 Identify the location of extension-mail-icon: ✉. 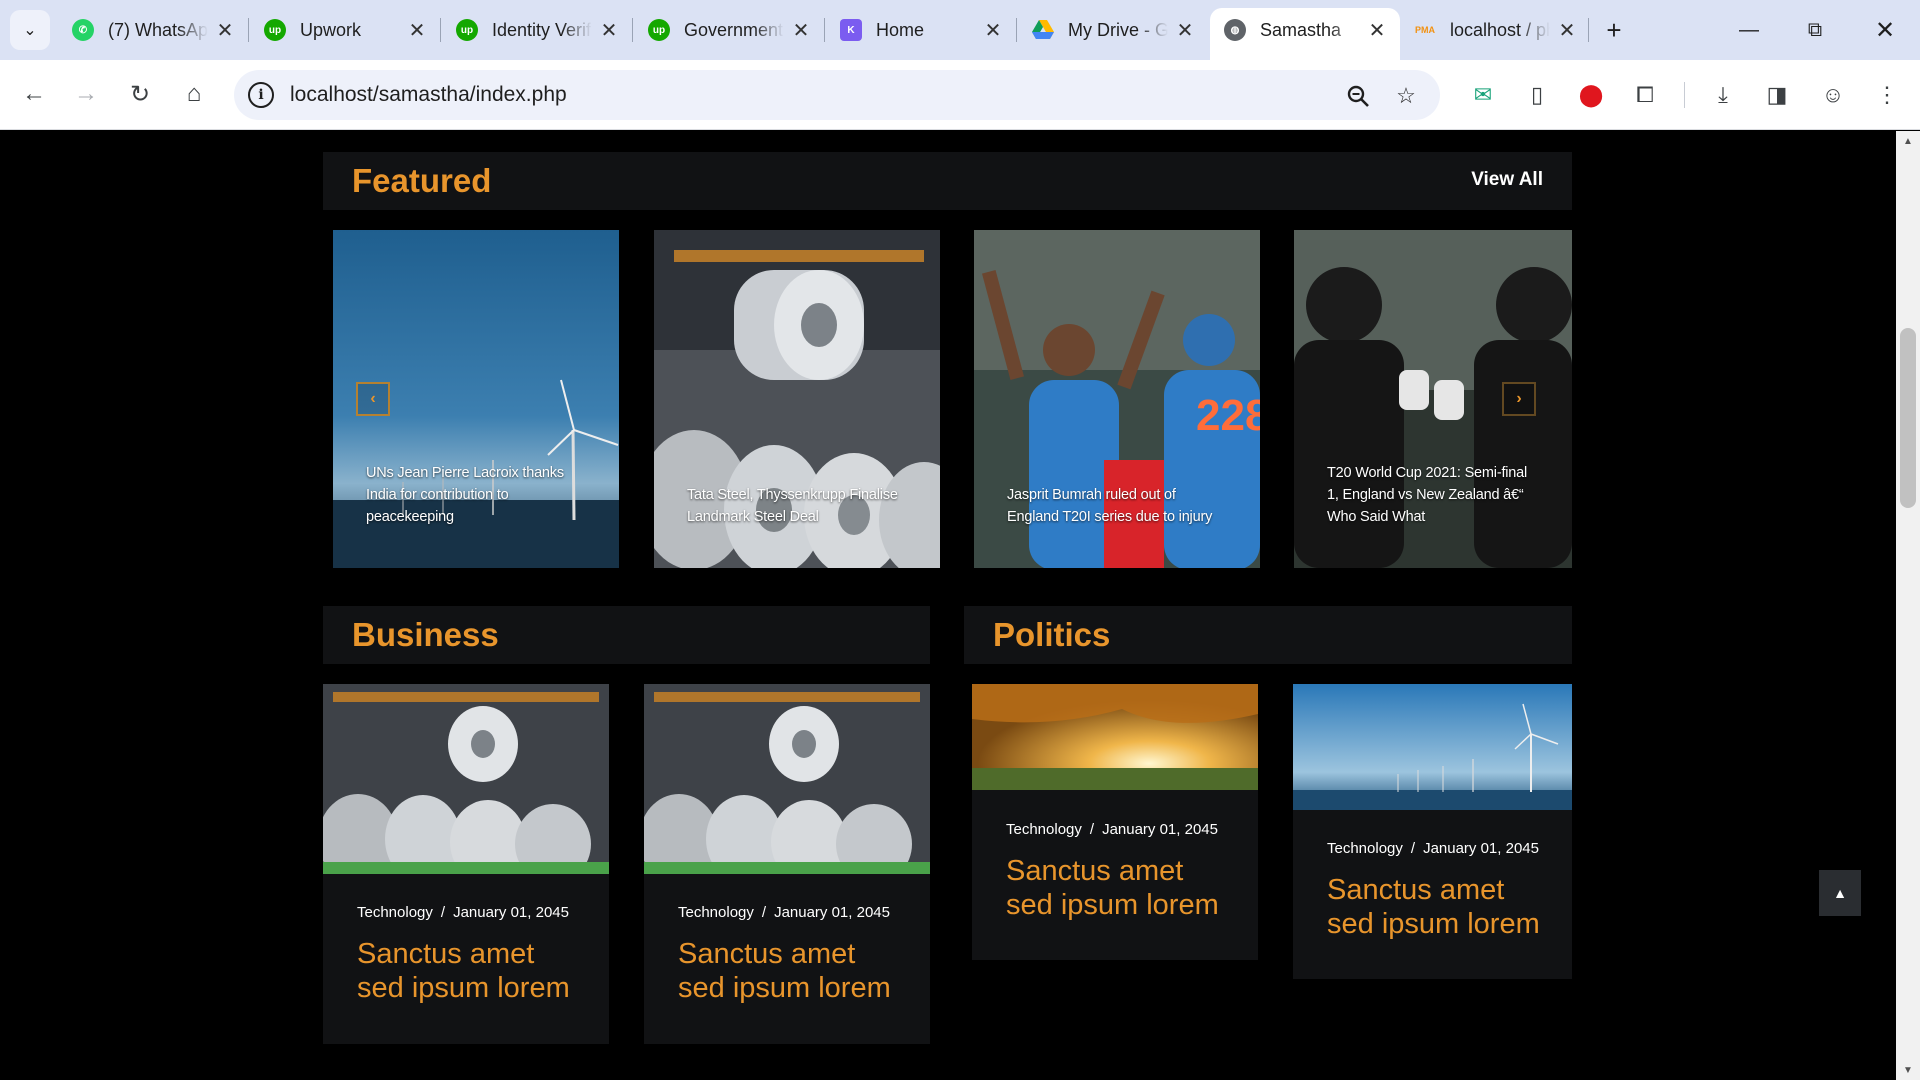
(1483, 95).